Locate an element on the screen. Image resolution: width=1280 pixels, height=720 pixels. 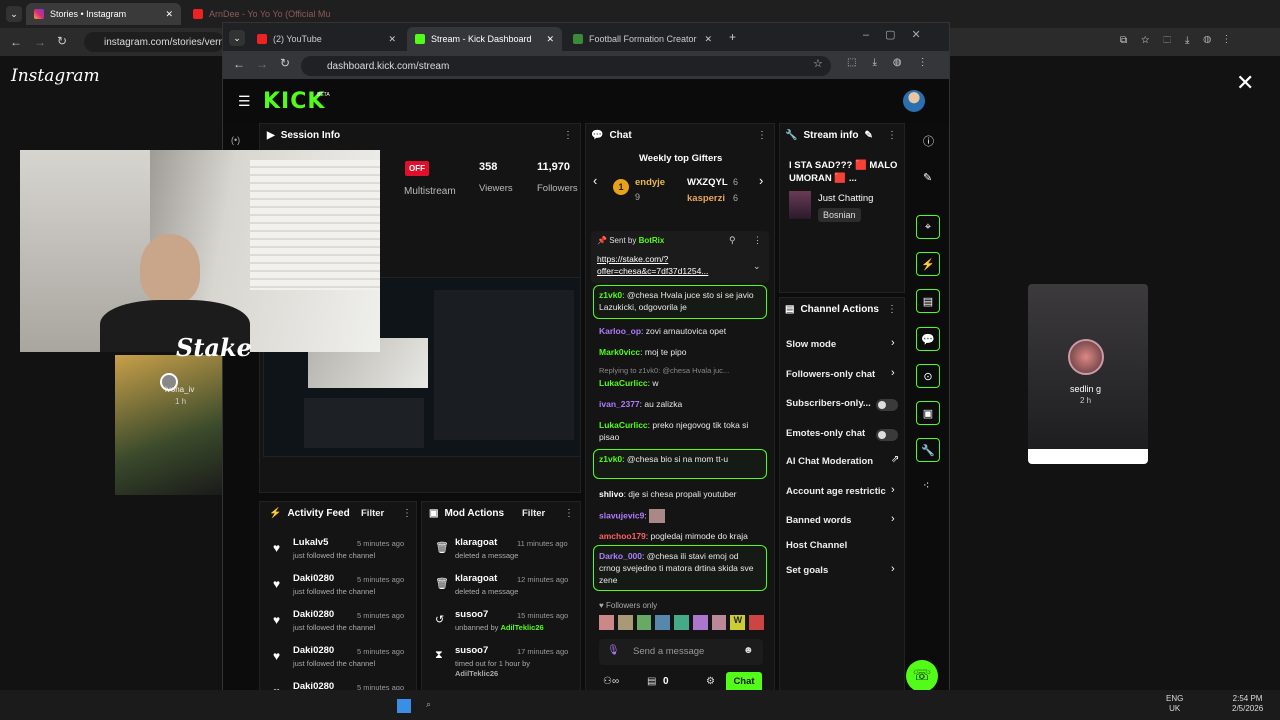
pinned-user: BotRix is located at coordinates (652, 240).